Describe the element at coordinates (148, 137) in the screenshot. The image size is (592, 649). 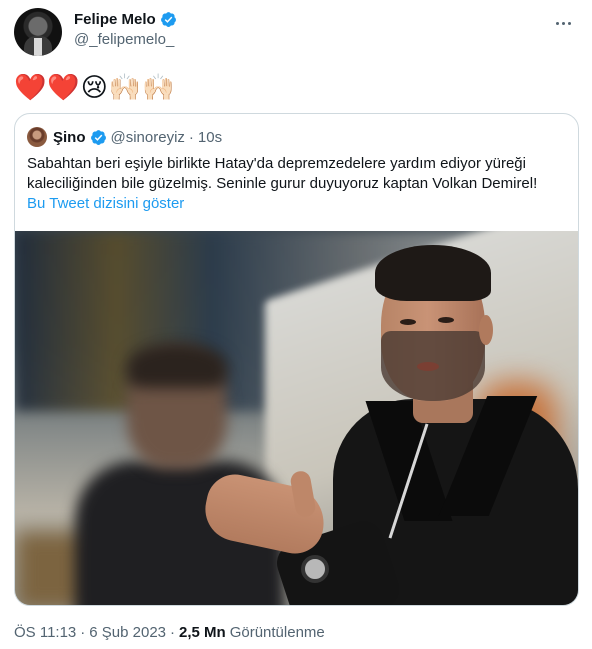
I see `quoted-author-handle: @sinoreyiz` at that location.